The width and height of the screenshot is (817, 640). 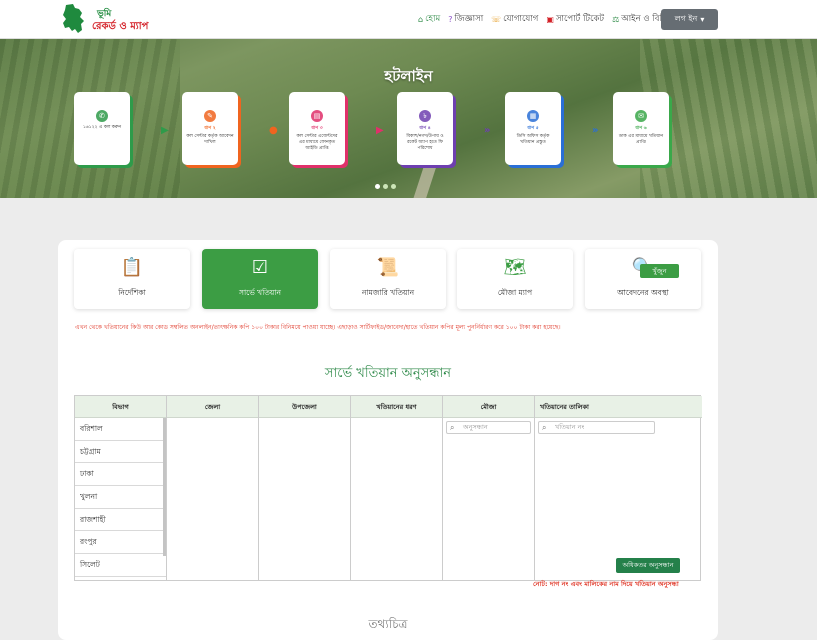 I want to click on column-header: উপজেলা, so click(x=304, y=407).